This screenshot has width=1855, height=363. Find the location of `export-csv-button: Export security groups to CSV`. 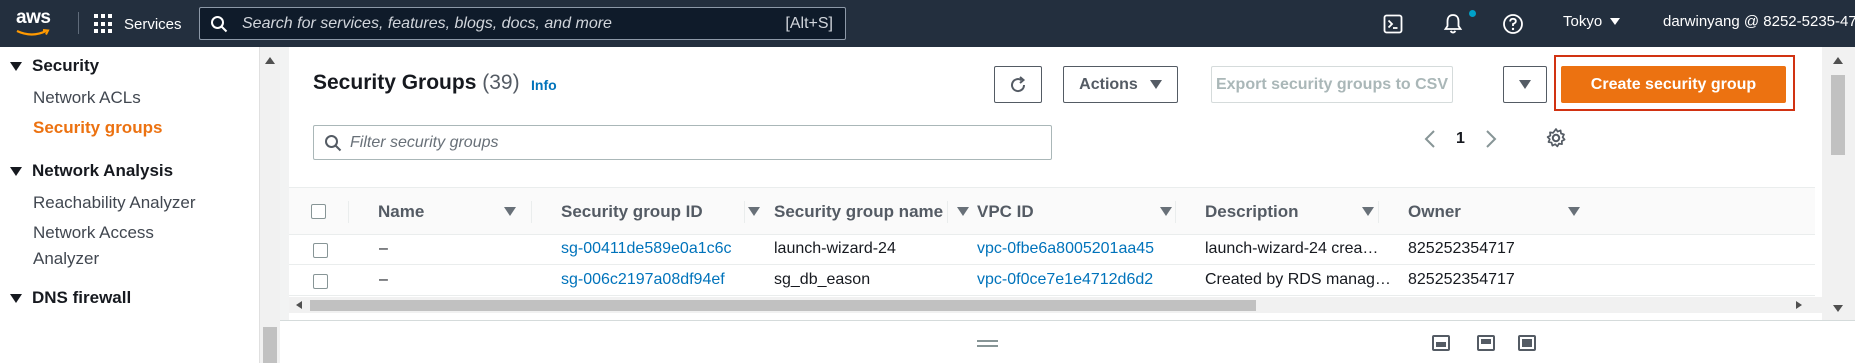

export-csv-button: Export security groups to CSV is located at coordinates (1332, 84).